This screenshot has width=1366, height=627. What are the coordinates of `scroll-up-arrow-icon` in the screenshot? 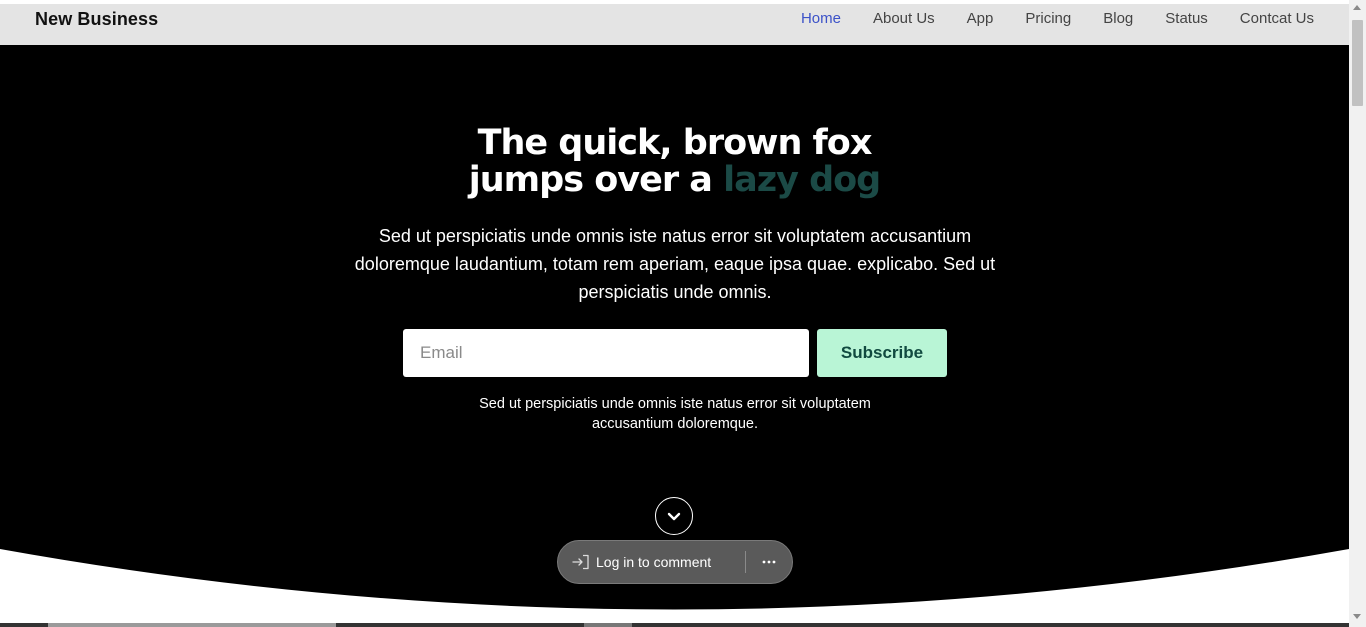 It's located at (1357, 7).